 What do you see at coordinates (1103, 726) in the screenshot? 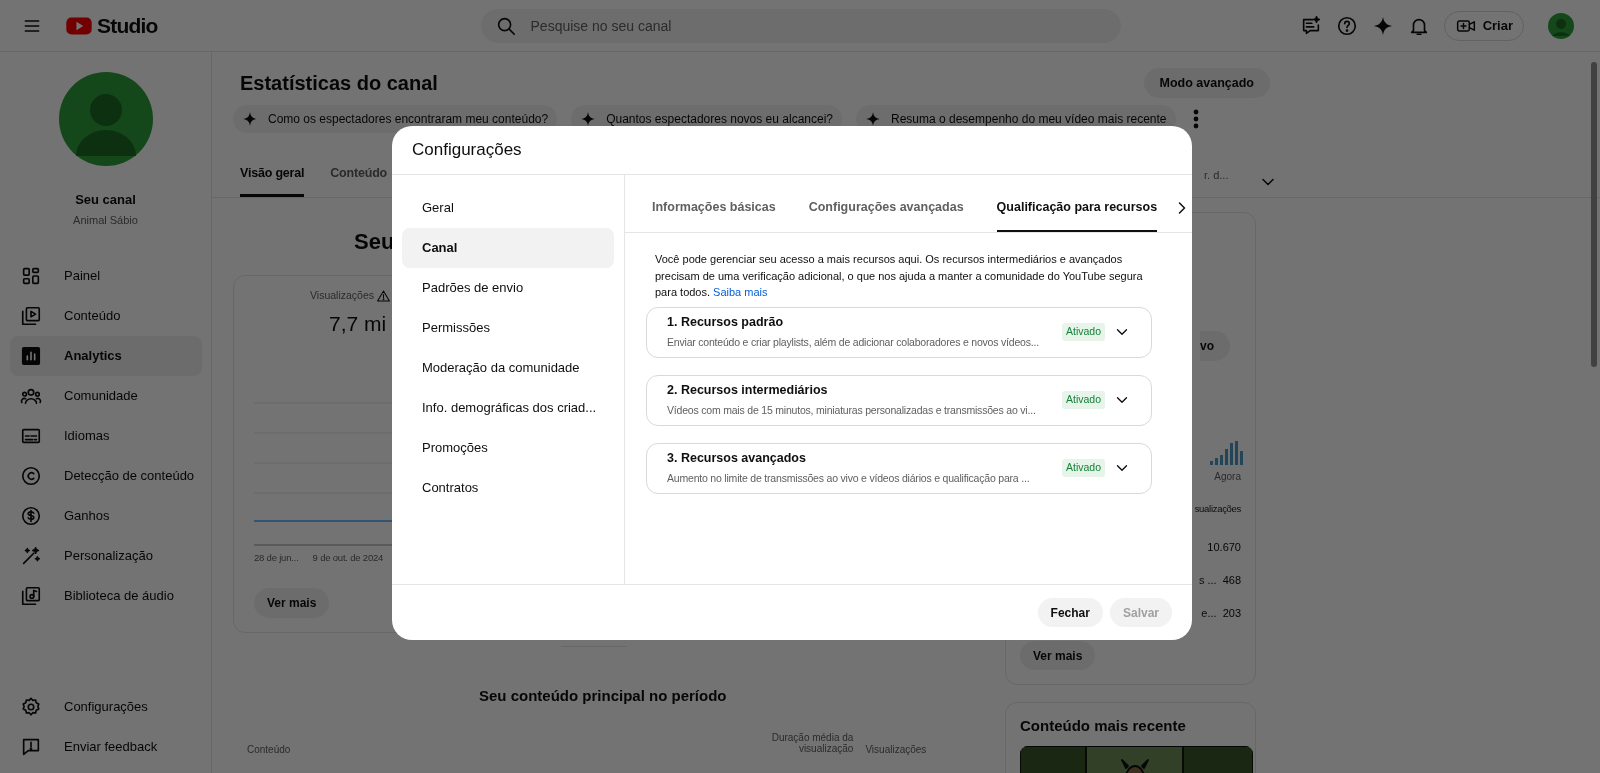
I see `card-title: Conteúdo mais recente` at bounding box center [1103, 726].